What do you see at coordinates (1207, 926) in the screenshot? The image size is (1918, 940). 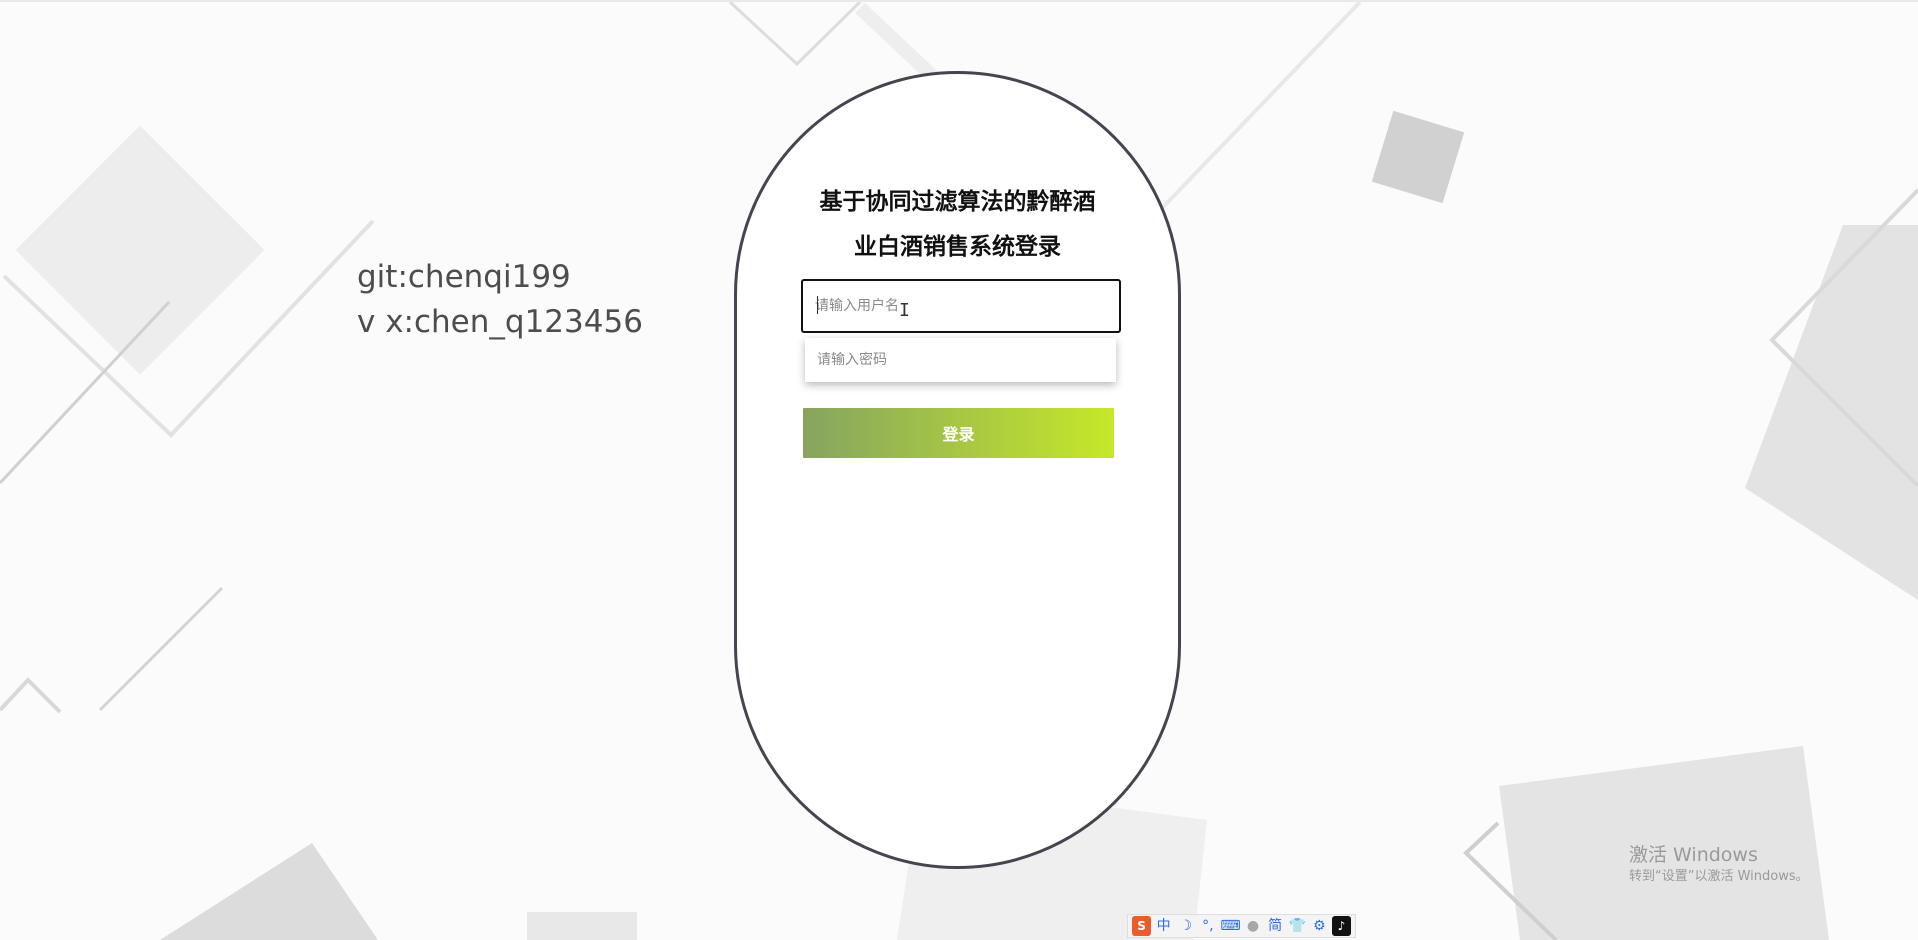 I see `punctuation-icon: °,` at bounding box center [1207, 926].